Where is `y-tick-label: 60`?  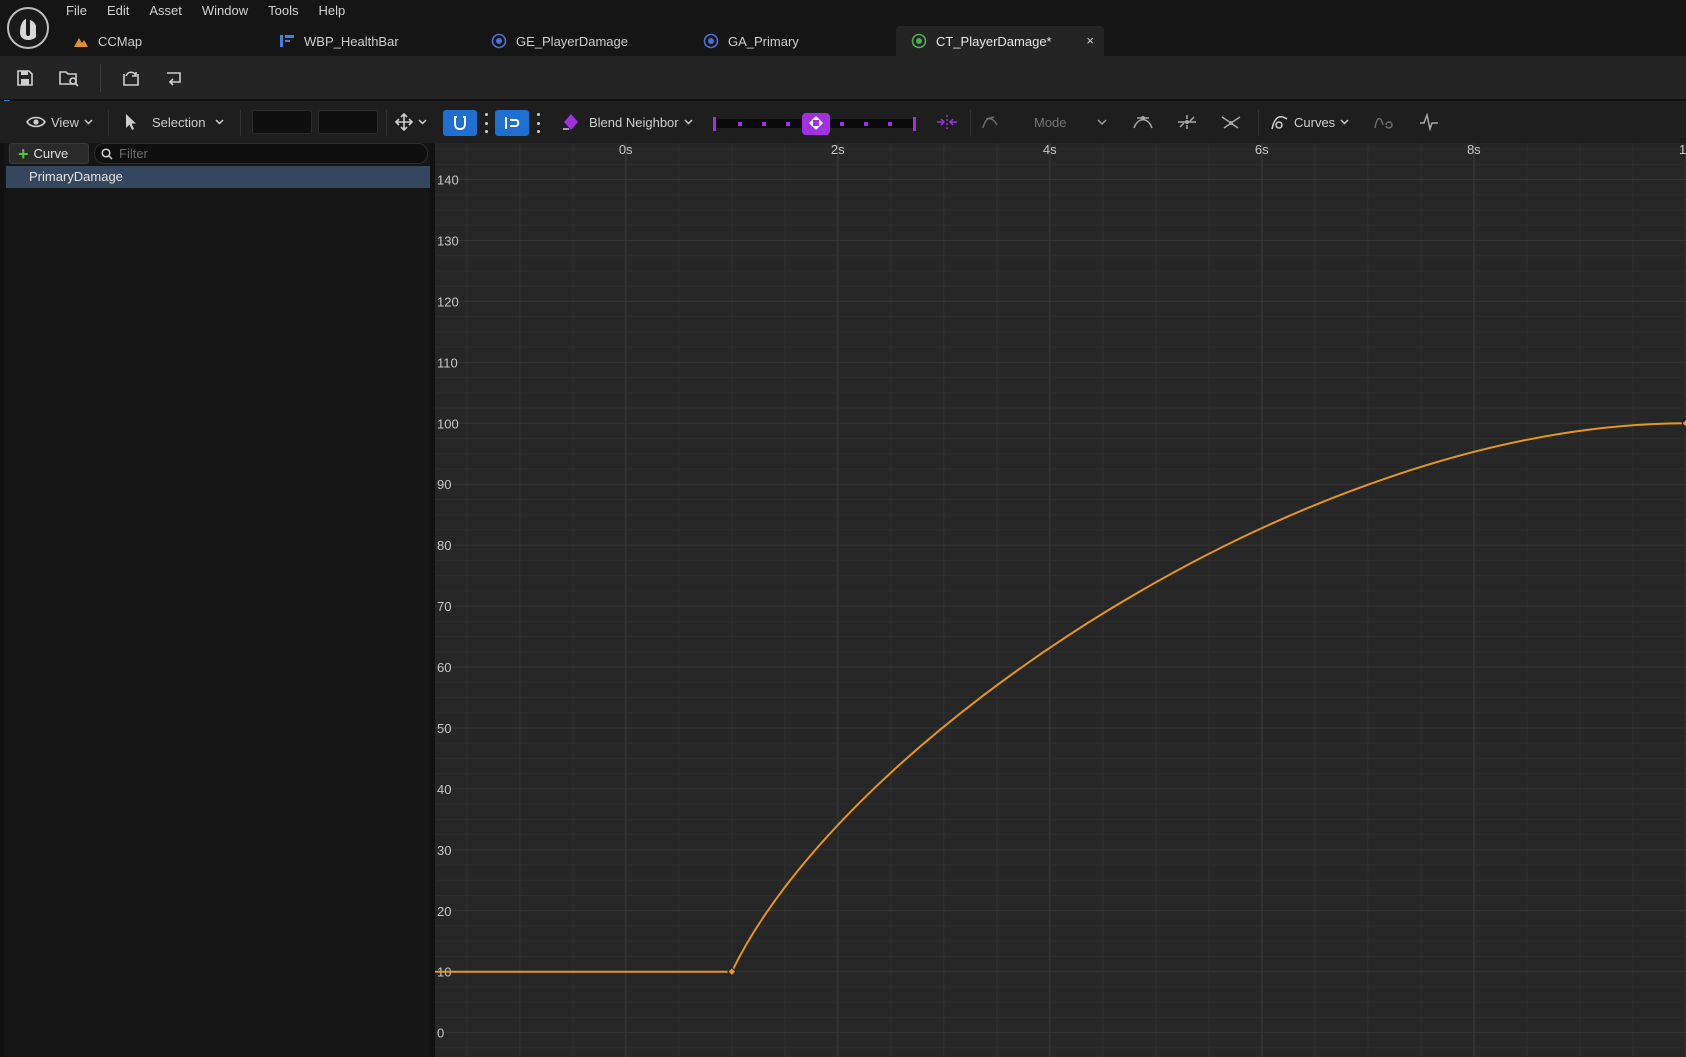 y-tick-label: 60 is located at coordinates (444, 667).